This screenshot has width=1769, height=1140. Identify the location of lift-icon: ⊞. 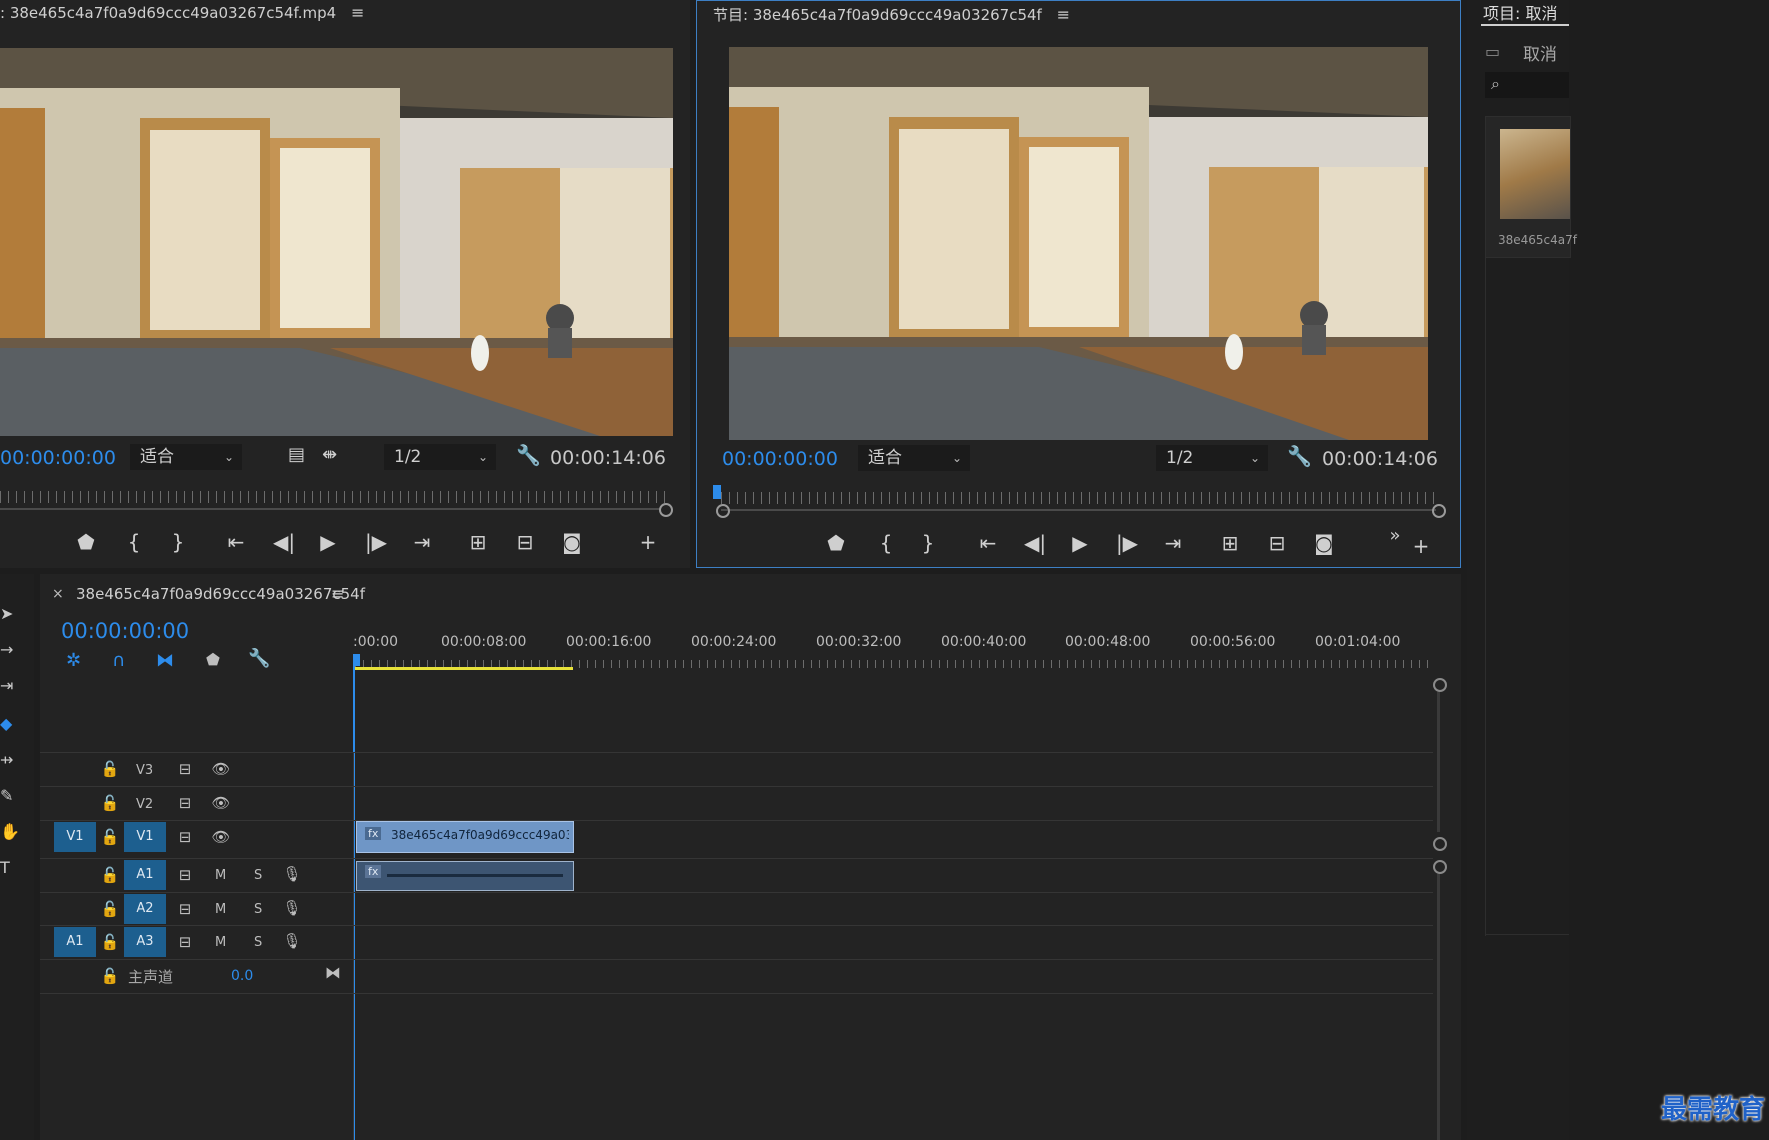
(1230, 543).